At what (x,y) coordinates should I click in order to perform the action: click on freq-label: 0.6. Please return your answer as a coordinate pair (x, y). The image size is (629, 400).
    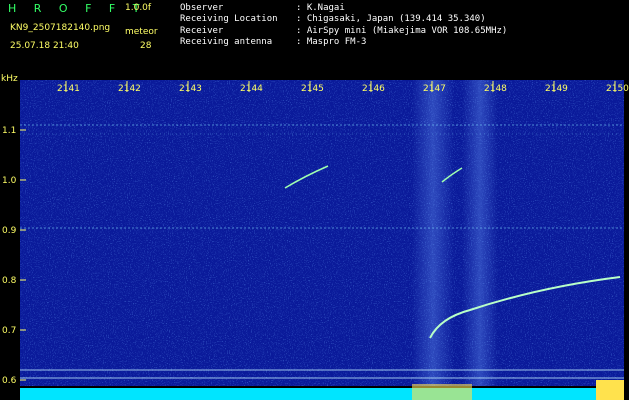
    Looking at the image, I should click on (9, 381).